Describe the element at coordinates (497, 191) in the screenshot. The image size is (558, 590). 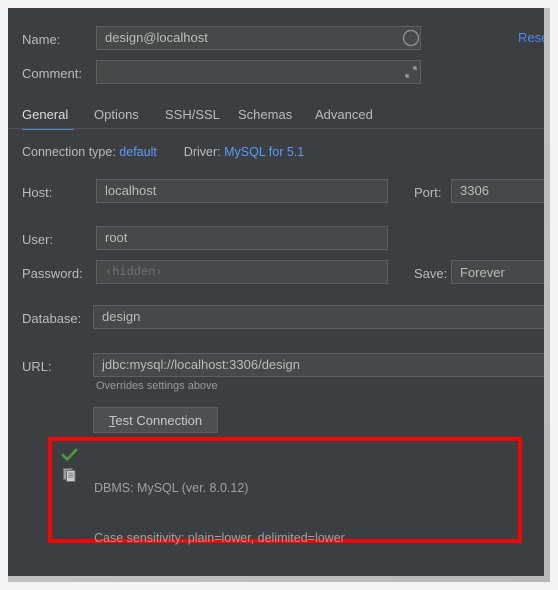
I see `port-input: 3306` at that location.